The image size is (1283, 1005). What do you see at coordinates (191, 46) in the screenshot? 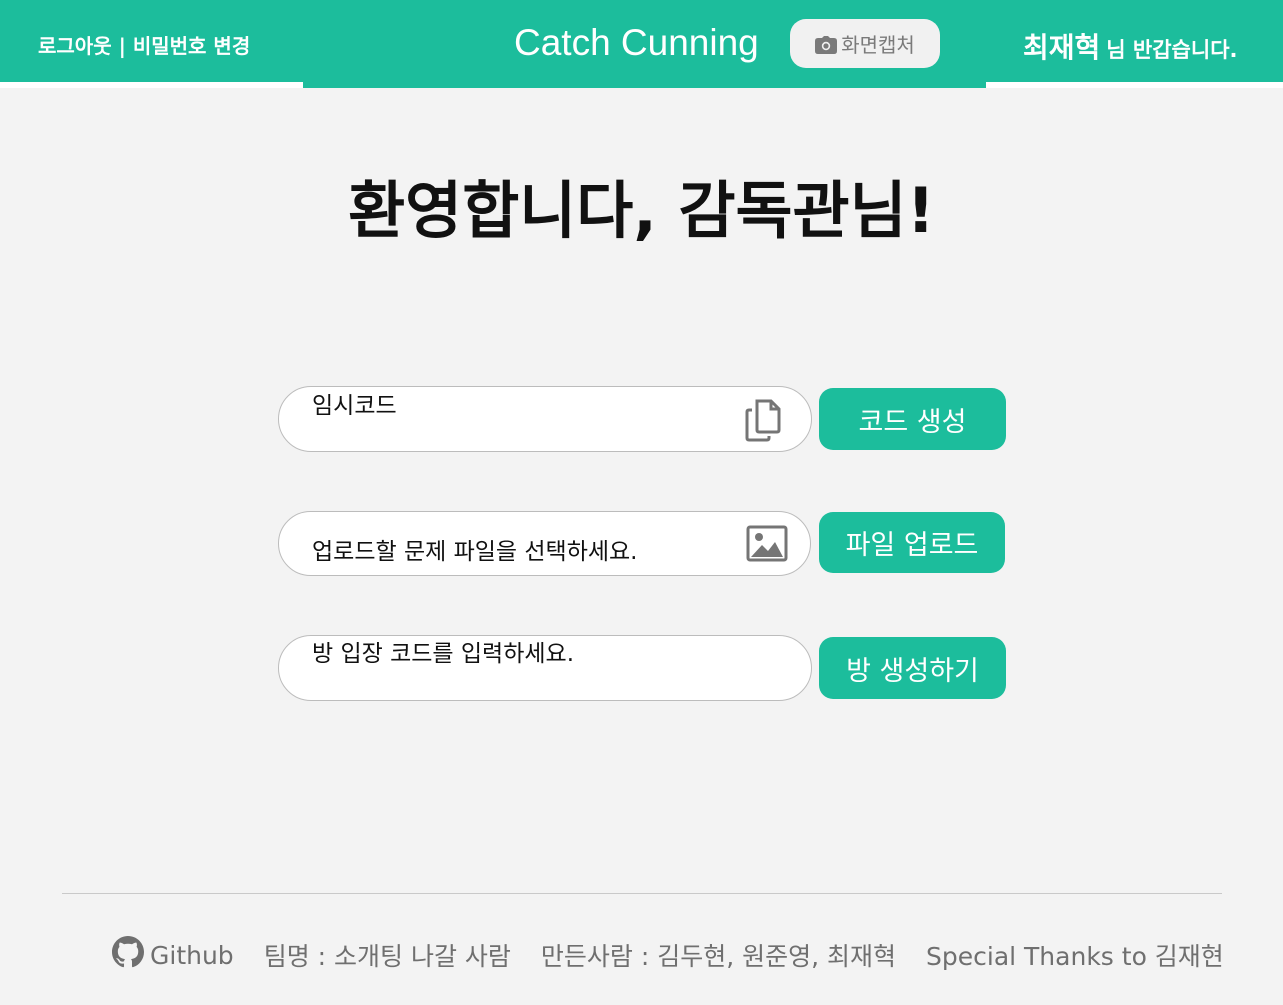
I see `change-password-link: 비밀번호 변경` at bounding box center [191, 46].